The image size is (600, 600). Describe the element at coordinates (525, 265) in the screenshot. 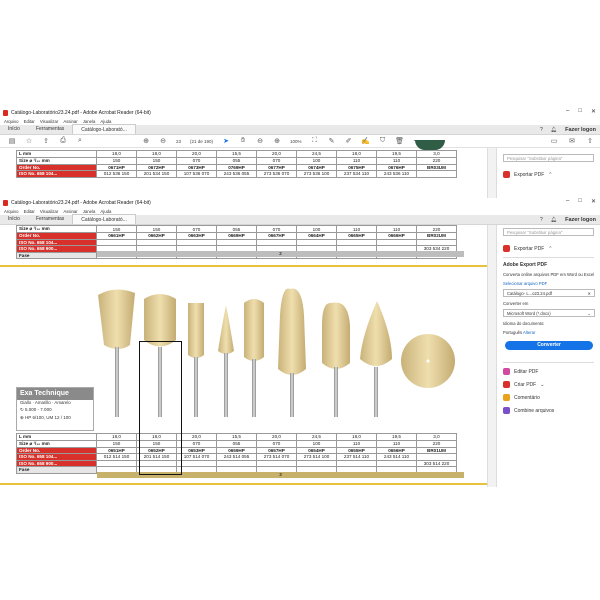

I see `panel-title: Adobe Export PDF` at that location.